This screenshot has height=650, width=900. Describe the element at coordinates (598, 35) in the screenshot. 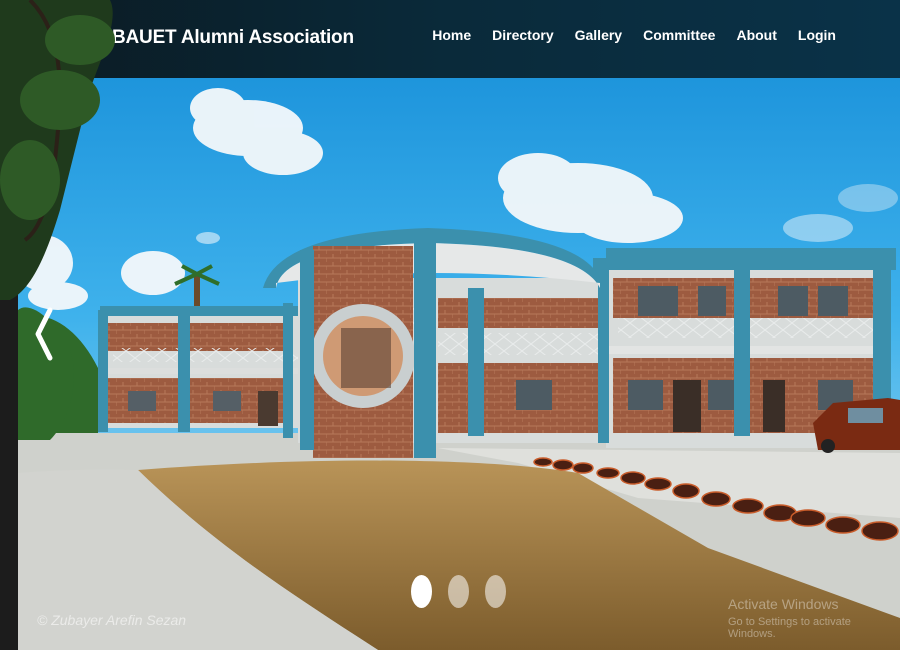

I see `nav-gallery: Gallery` at that location.